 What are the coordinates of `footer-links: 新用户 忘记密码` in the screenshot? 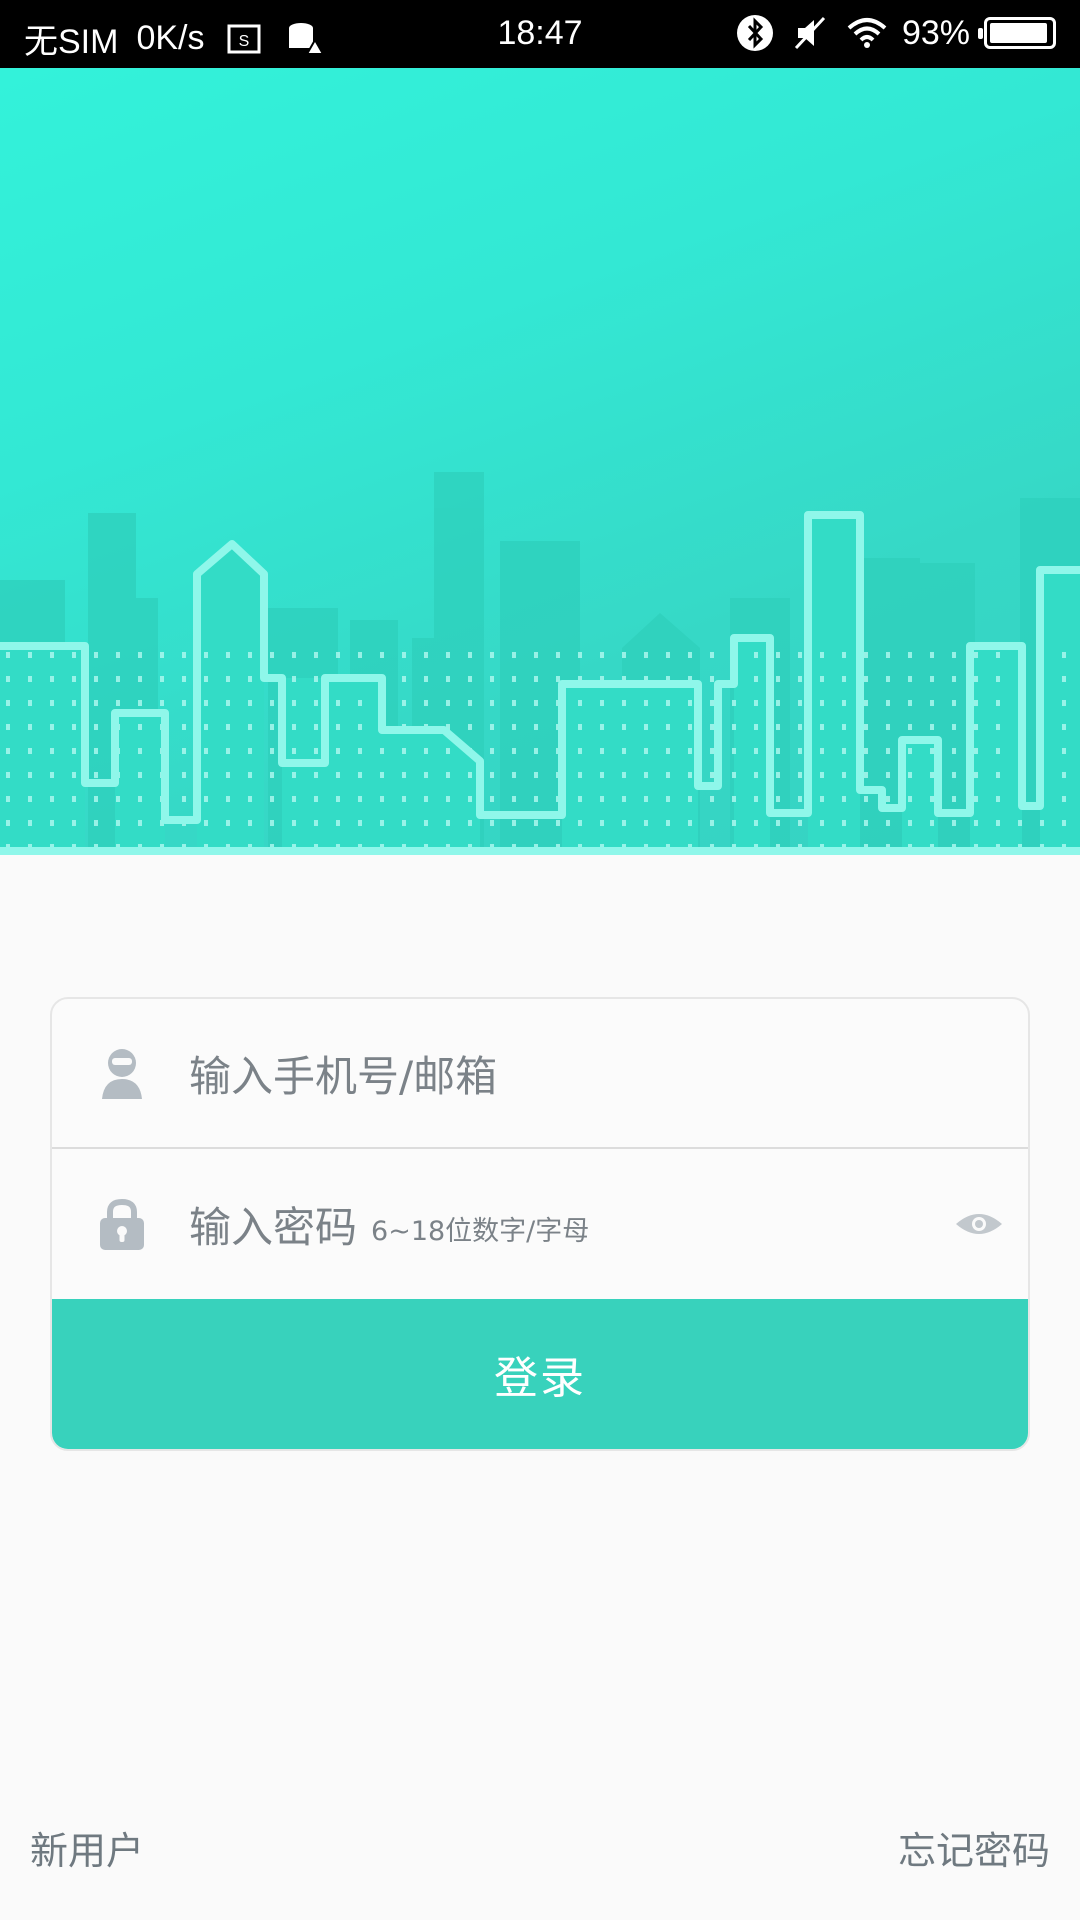 It's located at (540, 1850).